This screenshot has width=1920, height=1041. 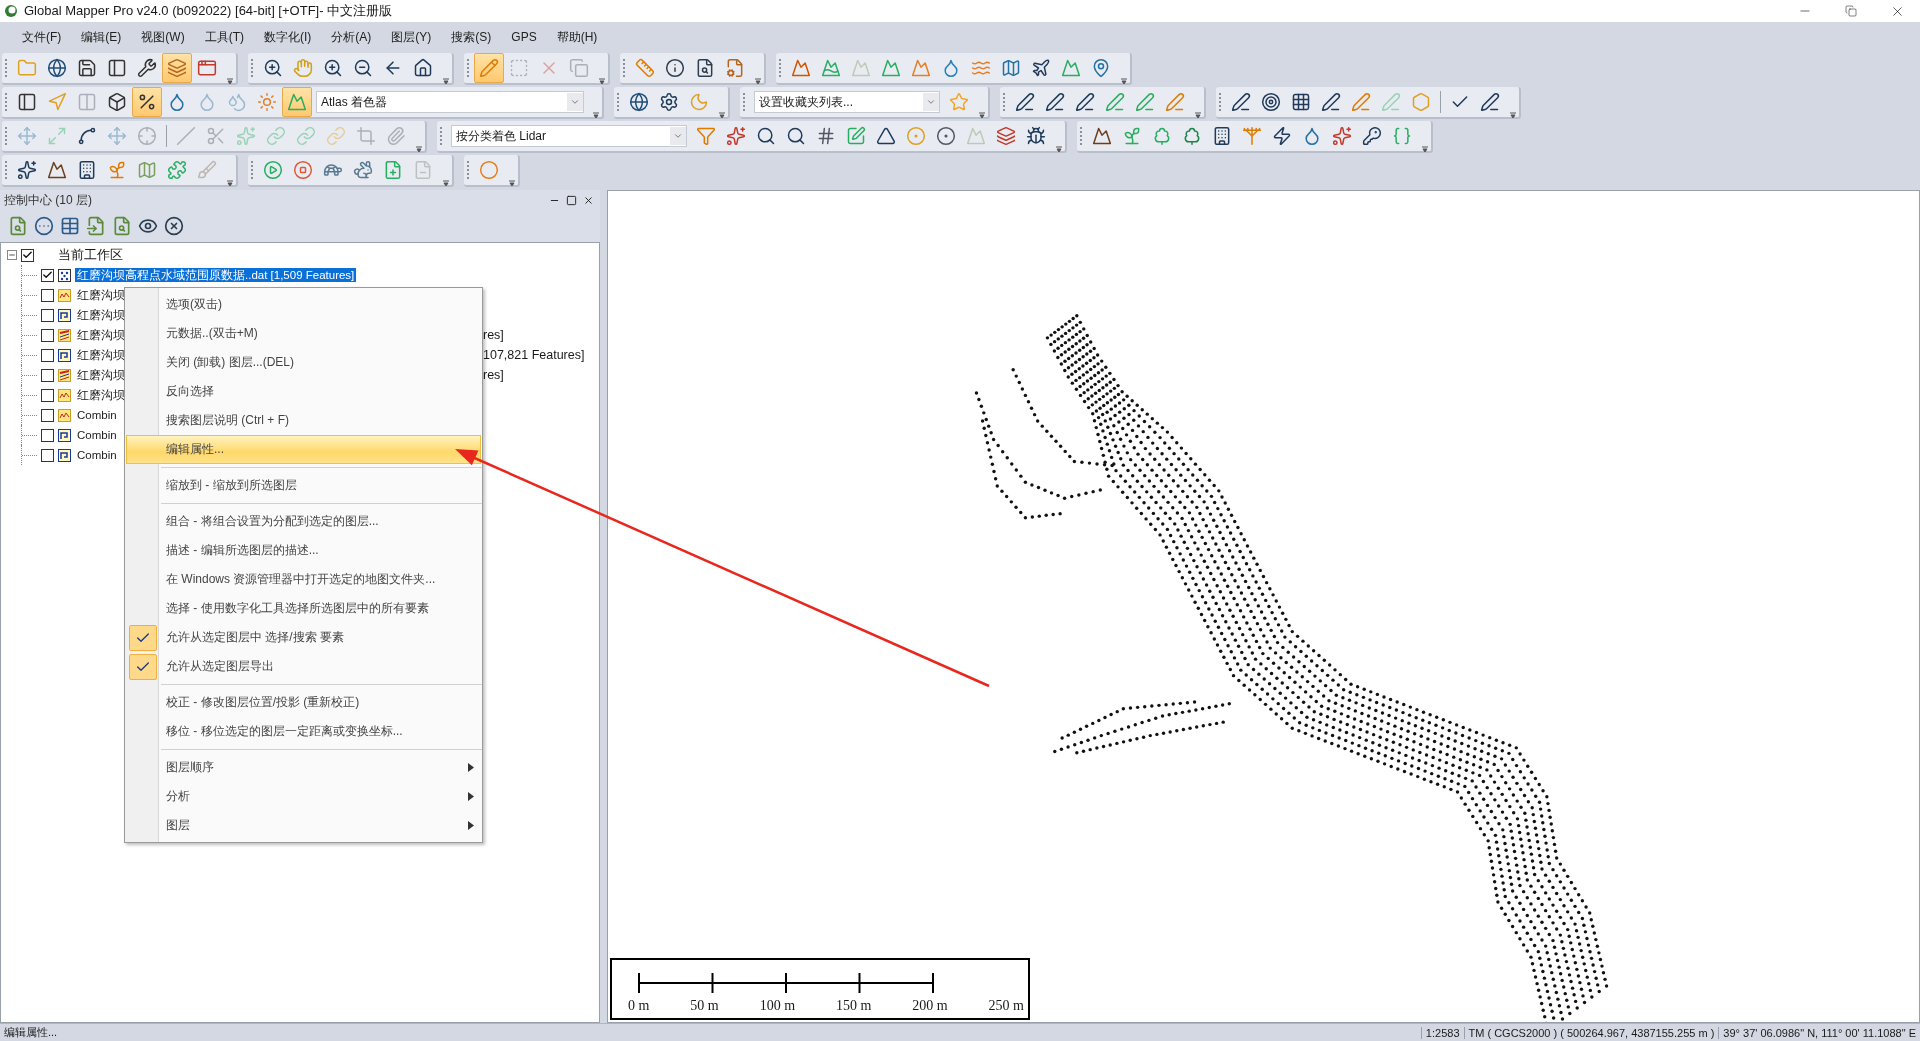 I want to click on scale-label: 100 m, so click(x=777, y=1006).